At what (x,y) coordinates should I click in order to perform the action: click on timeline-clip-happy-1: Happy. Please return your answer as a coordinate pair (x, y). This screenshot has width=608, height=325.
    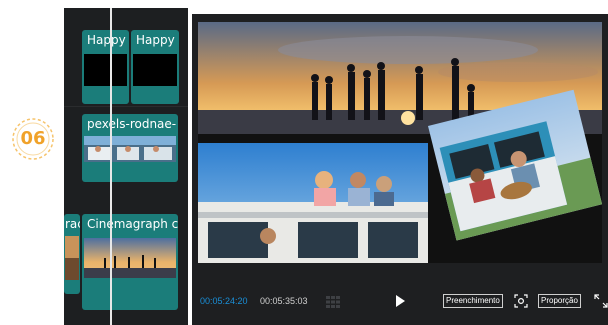
    Looking at the image, I should click on (105, 67).